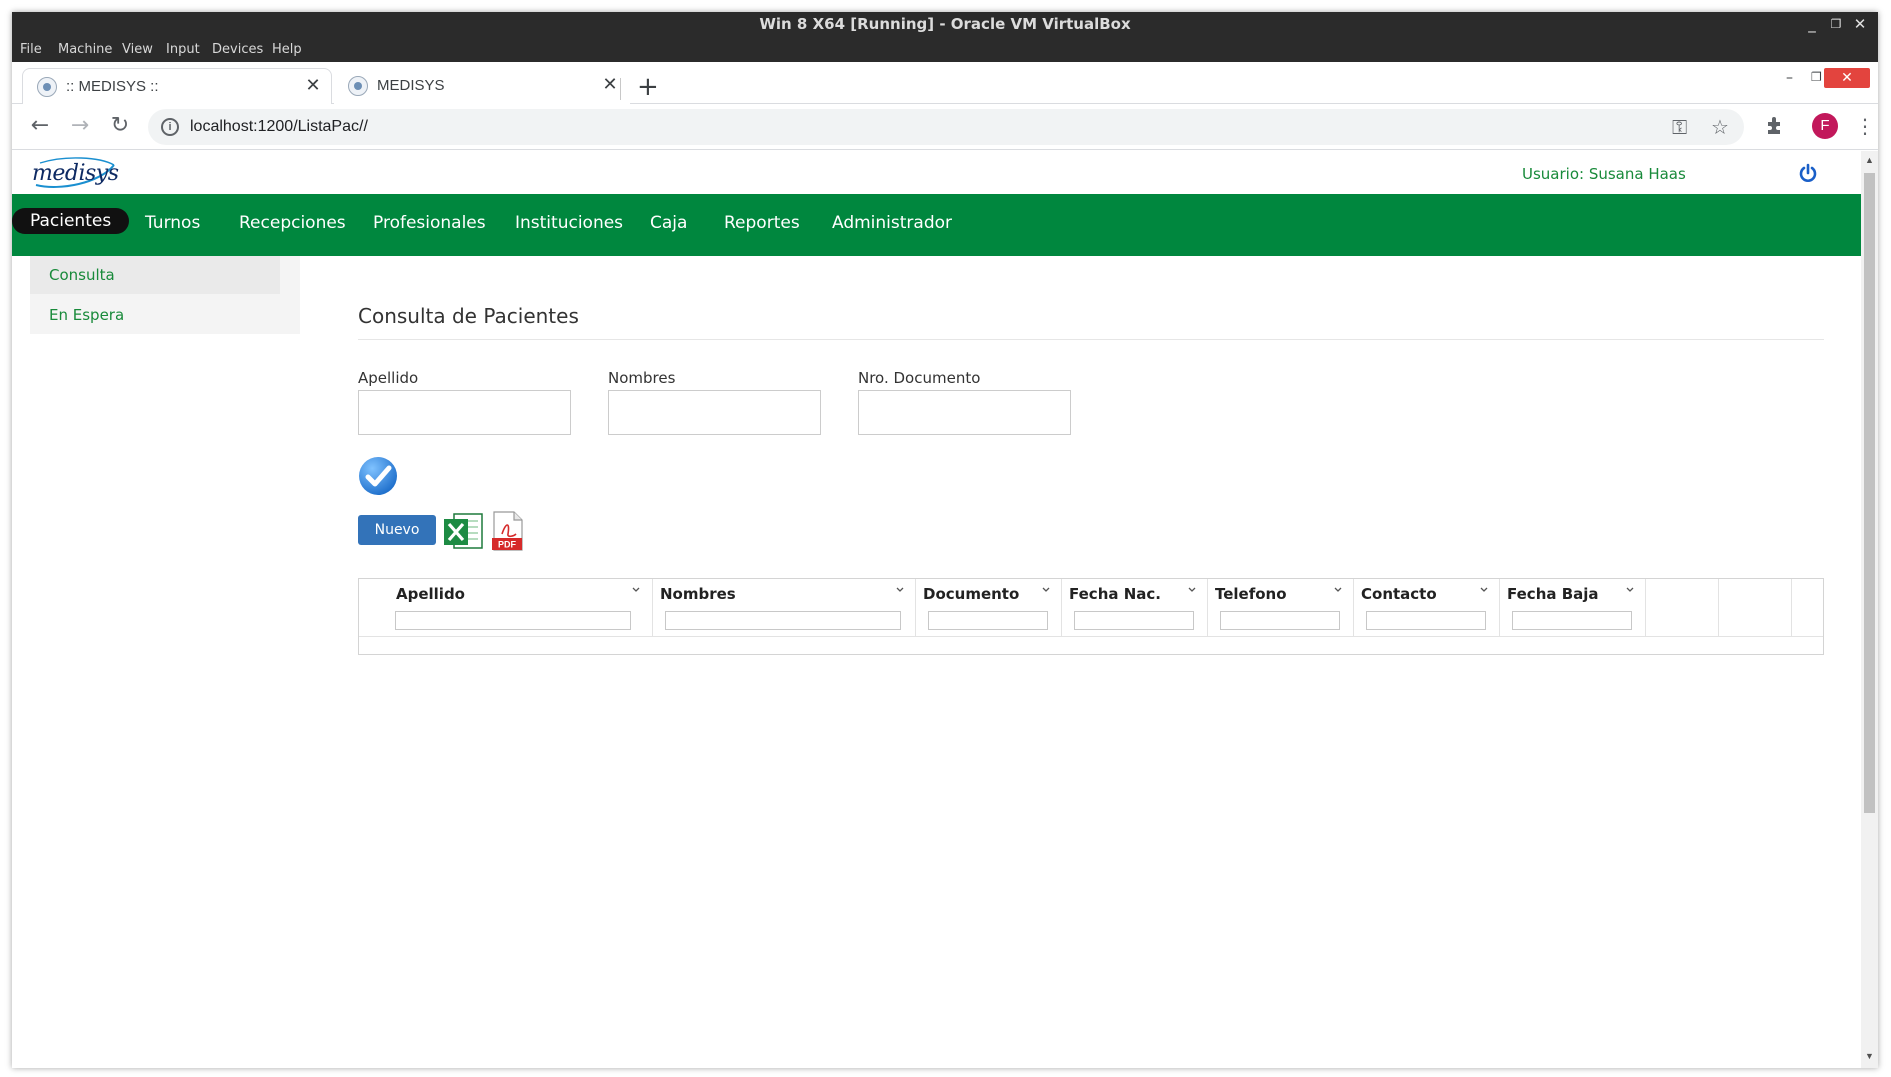 The image size is (1891, 1077). What do you see at coordinates (1426, 620) in the screenshot?
I see `contacto-filter-input` at bounding box center [1426, 620].